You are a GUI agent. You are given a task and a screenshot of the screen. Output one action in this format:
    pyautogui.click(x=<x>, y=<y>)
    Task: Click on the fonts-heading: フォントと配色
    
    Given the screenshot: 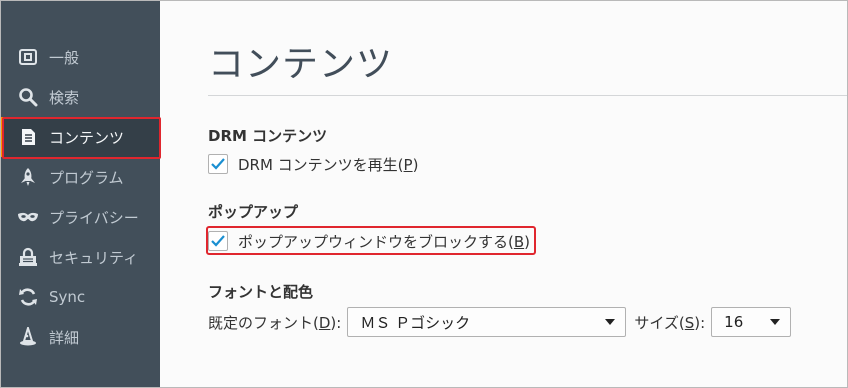 What is the action you would take?
    pyautogui.click(x=261, y=292)
    